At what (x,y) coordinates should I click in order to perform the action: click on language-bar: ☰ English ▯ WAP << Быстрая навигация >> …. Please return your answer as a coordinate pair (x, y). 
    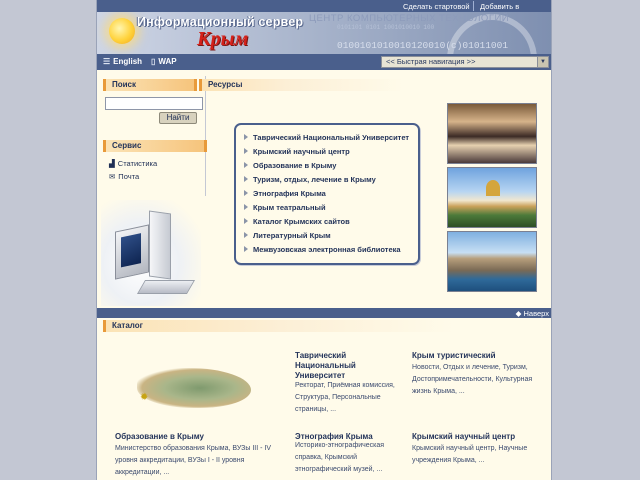
    Looking at the image, I should click on (324, 62).